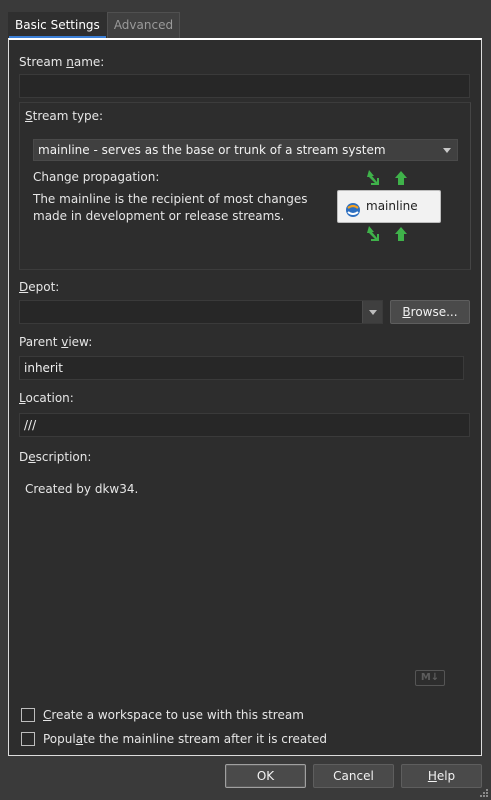 The width and height of the screenshot is (491, 800). Describe the element at coordinates (265, 776) in the screenshot. I see `ok-button: OK` at that location.